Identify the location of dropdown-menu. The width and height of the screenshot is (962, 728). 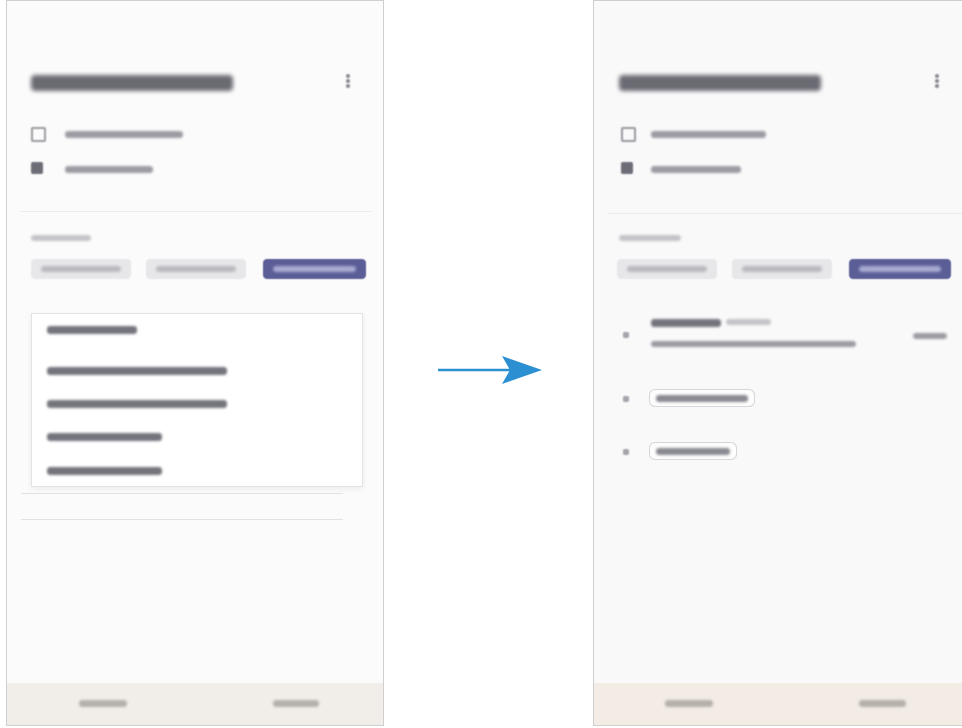
(197, 400).